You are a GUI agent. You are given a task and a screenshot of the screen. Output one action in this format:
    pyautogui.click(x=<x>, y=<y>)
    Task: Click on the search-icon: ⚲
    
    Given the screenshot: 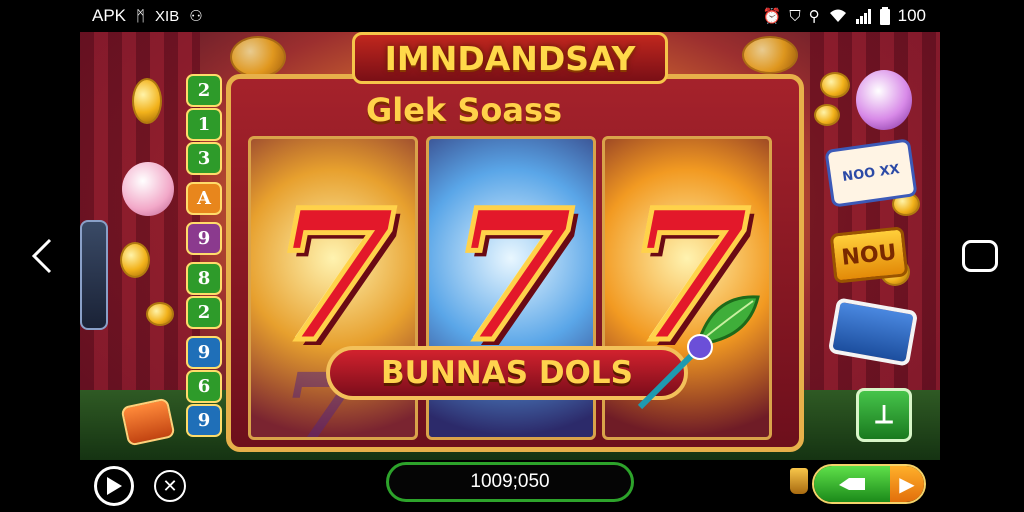 What is the action you would take?
    pyautogui.click(x=814, y=16)
    